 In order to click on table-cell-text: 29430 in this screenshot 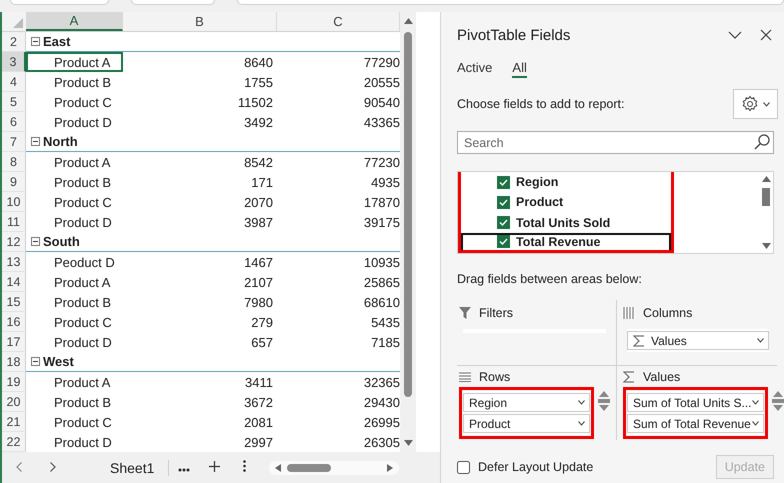, I will do `click(381, 403)`.